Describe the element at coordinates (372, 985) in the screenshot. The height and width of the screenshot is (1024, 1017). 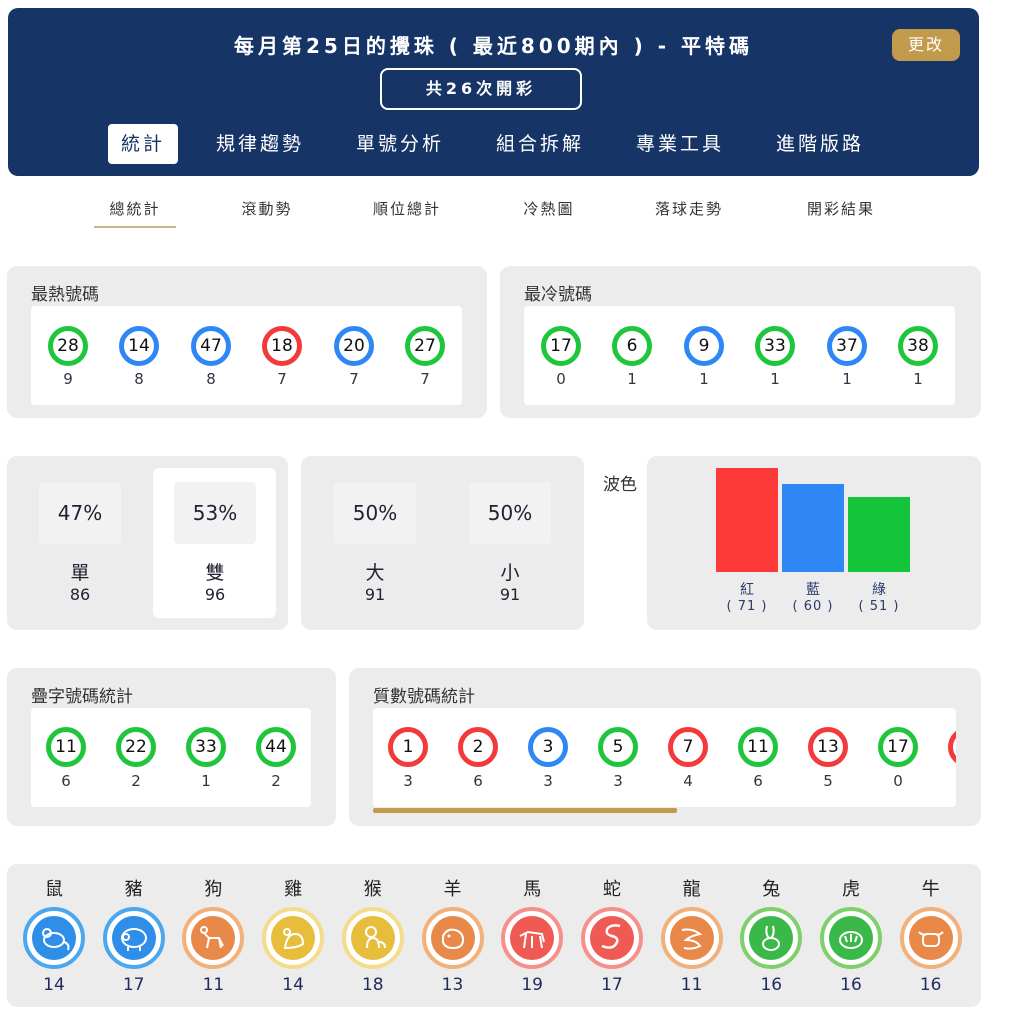
I see `zodiac-count: 18` at that location.